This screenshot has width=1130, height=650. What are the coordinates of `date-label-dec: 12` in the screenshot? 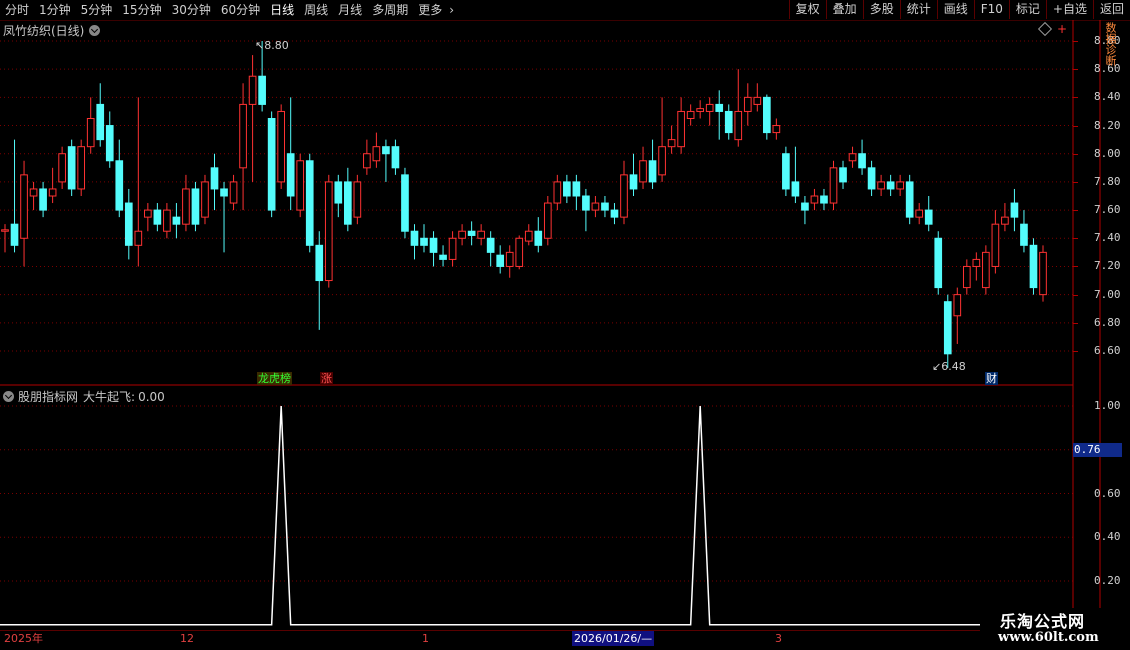 It's located at (187, 638).